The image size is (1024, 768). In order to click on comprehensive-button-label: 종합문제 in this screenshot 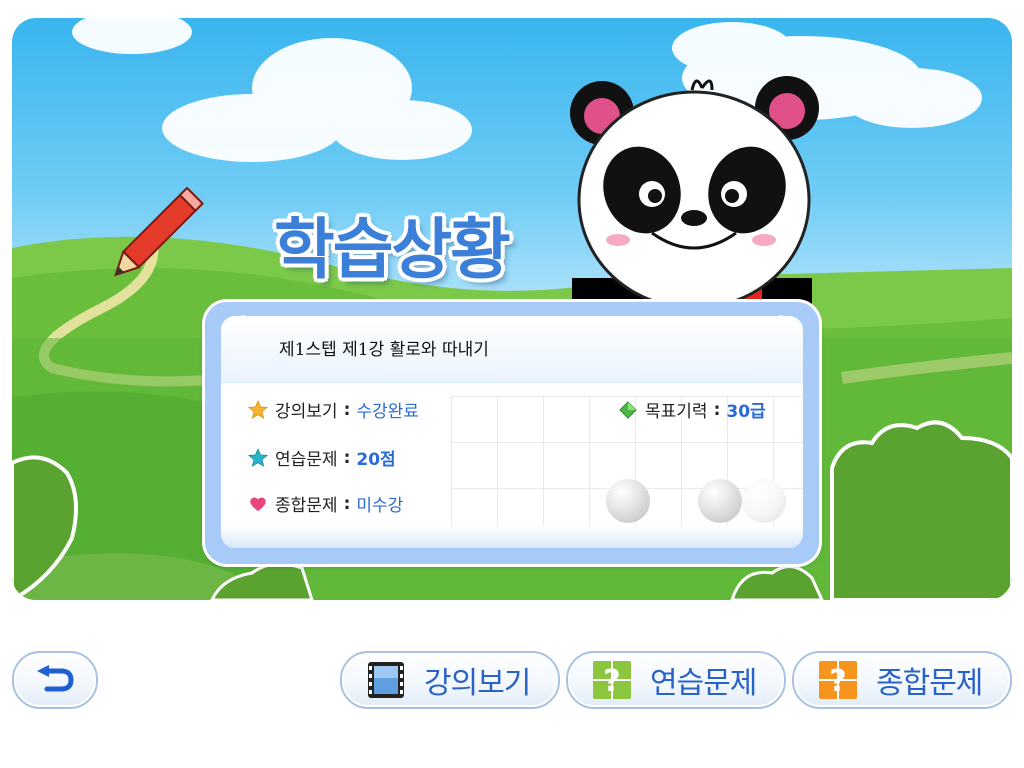, I will do `click(929, 683)`.